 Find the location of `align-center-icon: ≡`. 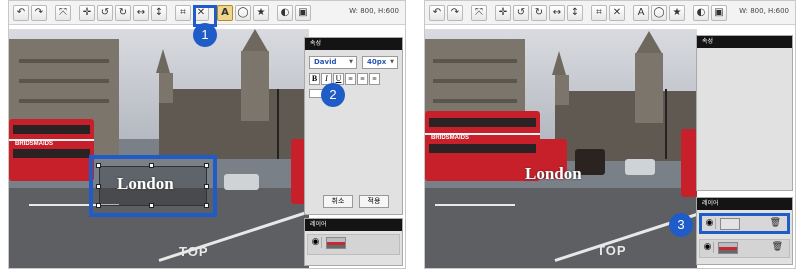

align-center-icon: ≡ is located at coordinates (362, 79).